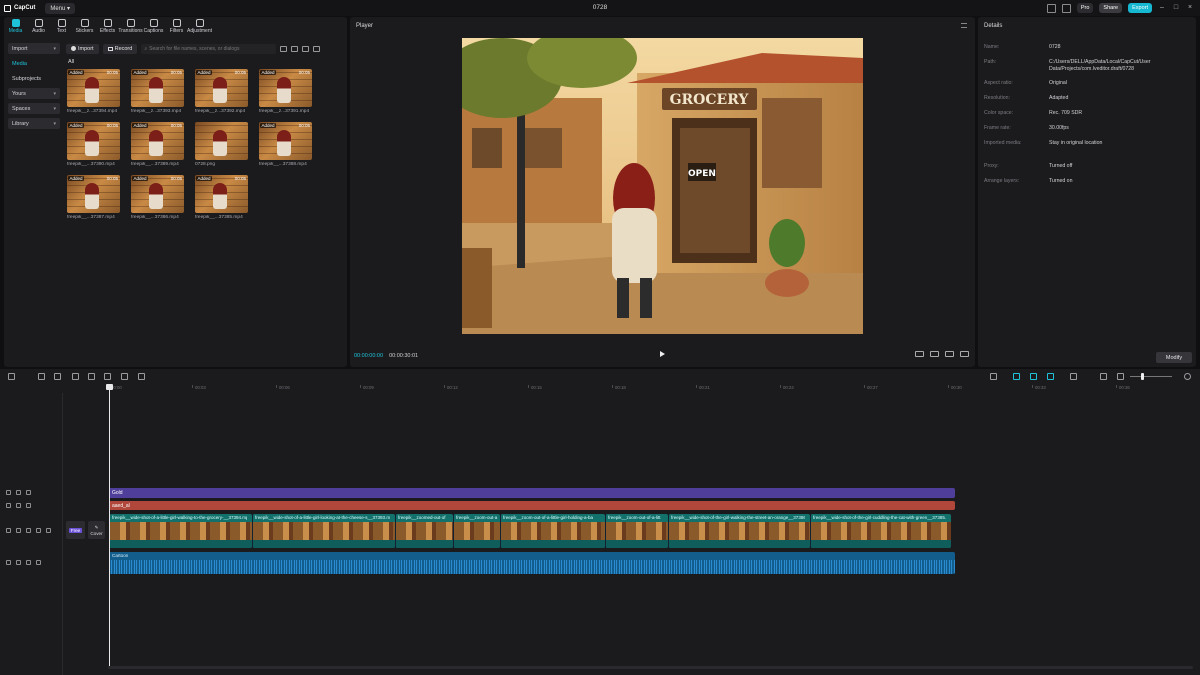  What do you see at coordinates (1162, 8) in the screenshot?
I see `minimize-icon: –` at bounding box center [1162, 8].